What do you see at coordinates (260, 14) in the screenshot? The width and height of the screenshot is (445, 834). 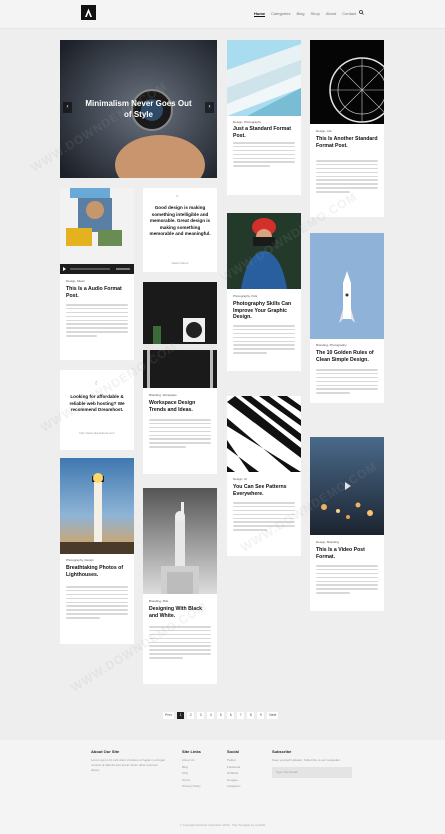 I see `nav-home: Home` at bounding box center [260, 14].